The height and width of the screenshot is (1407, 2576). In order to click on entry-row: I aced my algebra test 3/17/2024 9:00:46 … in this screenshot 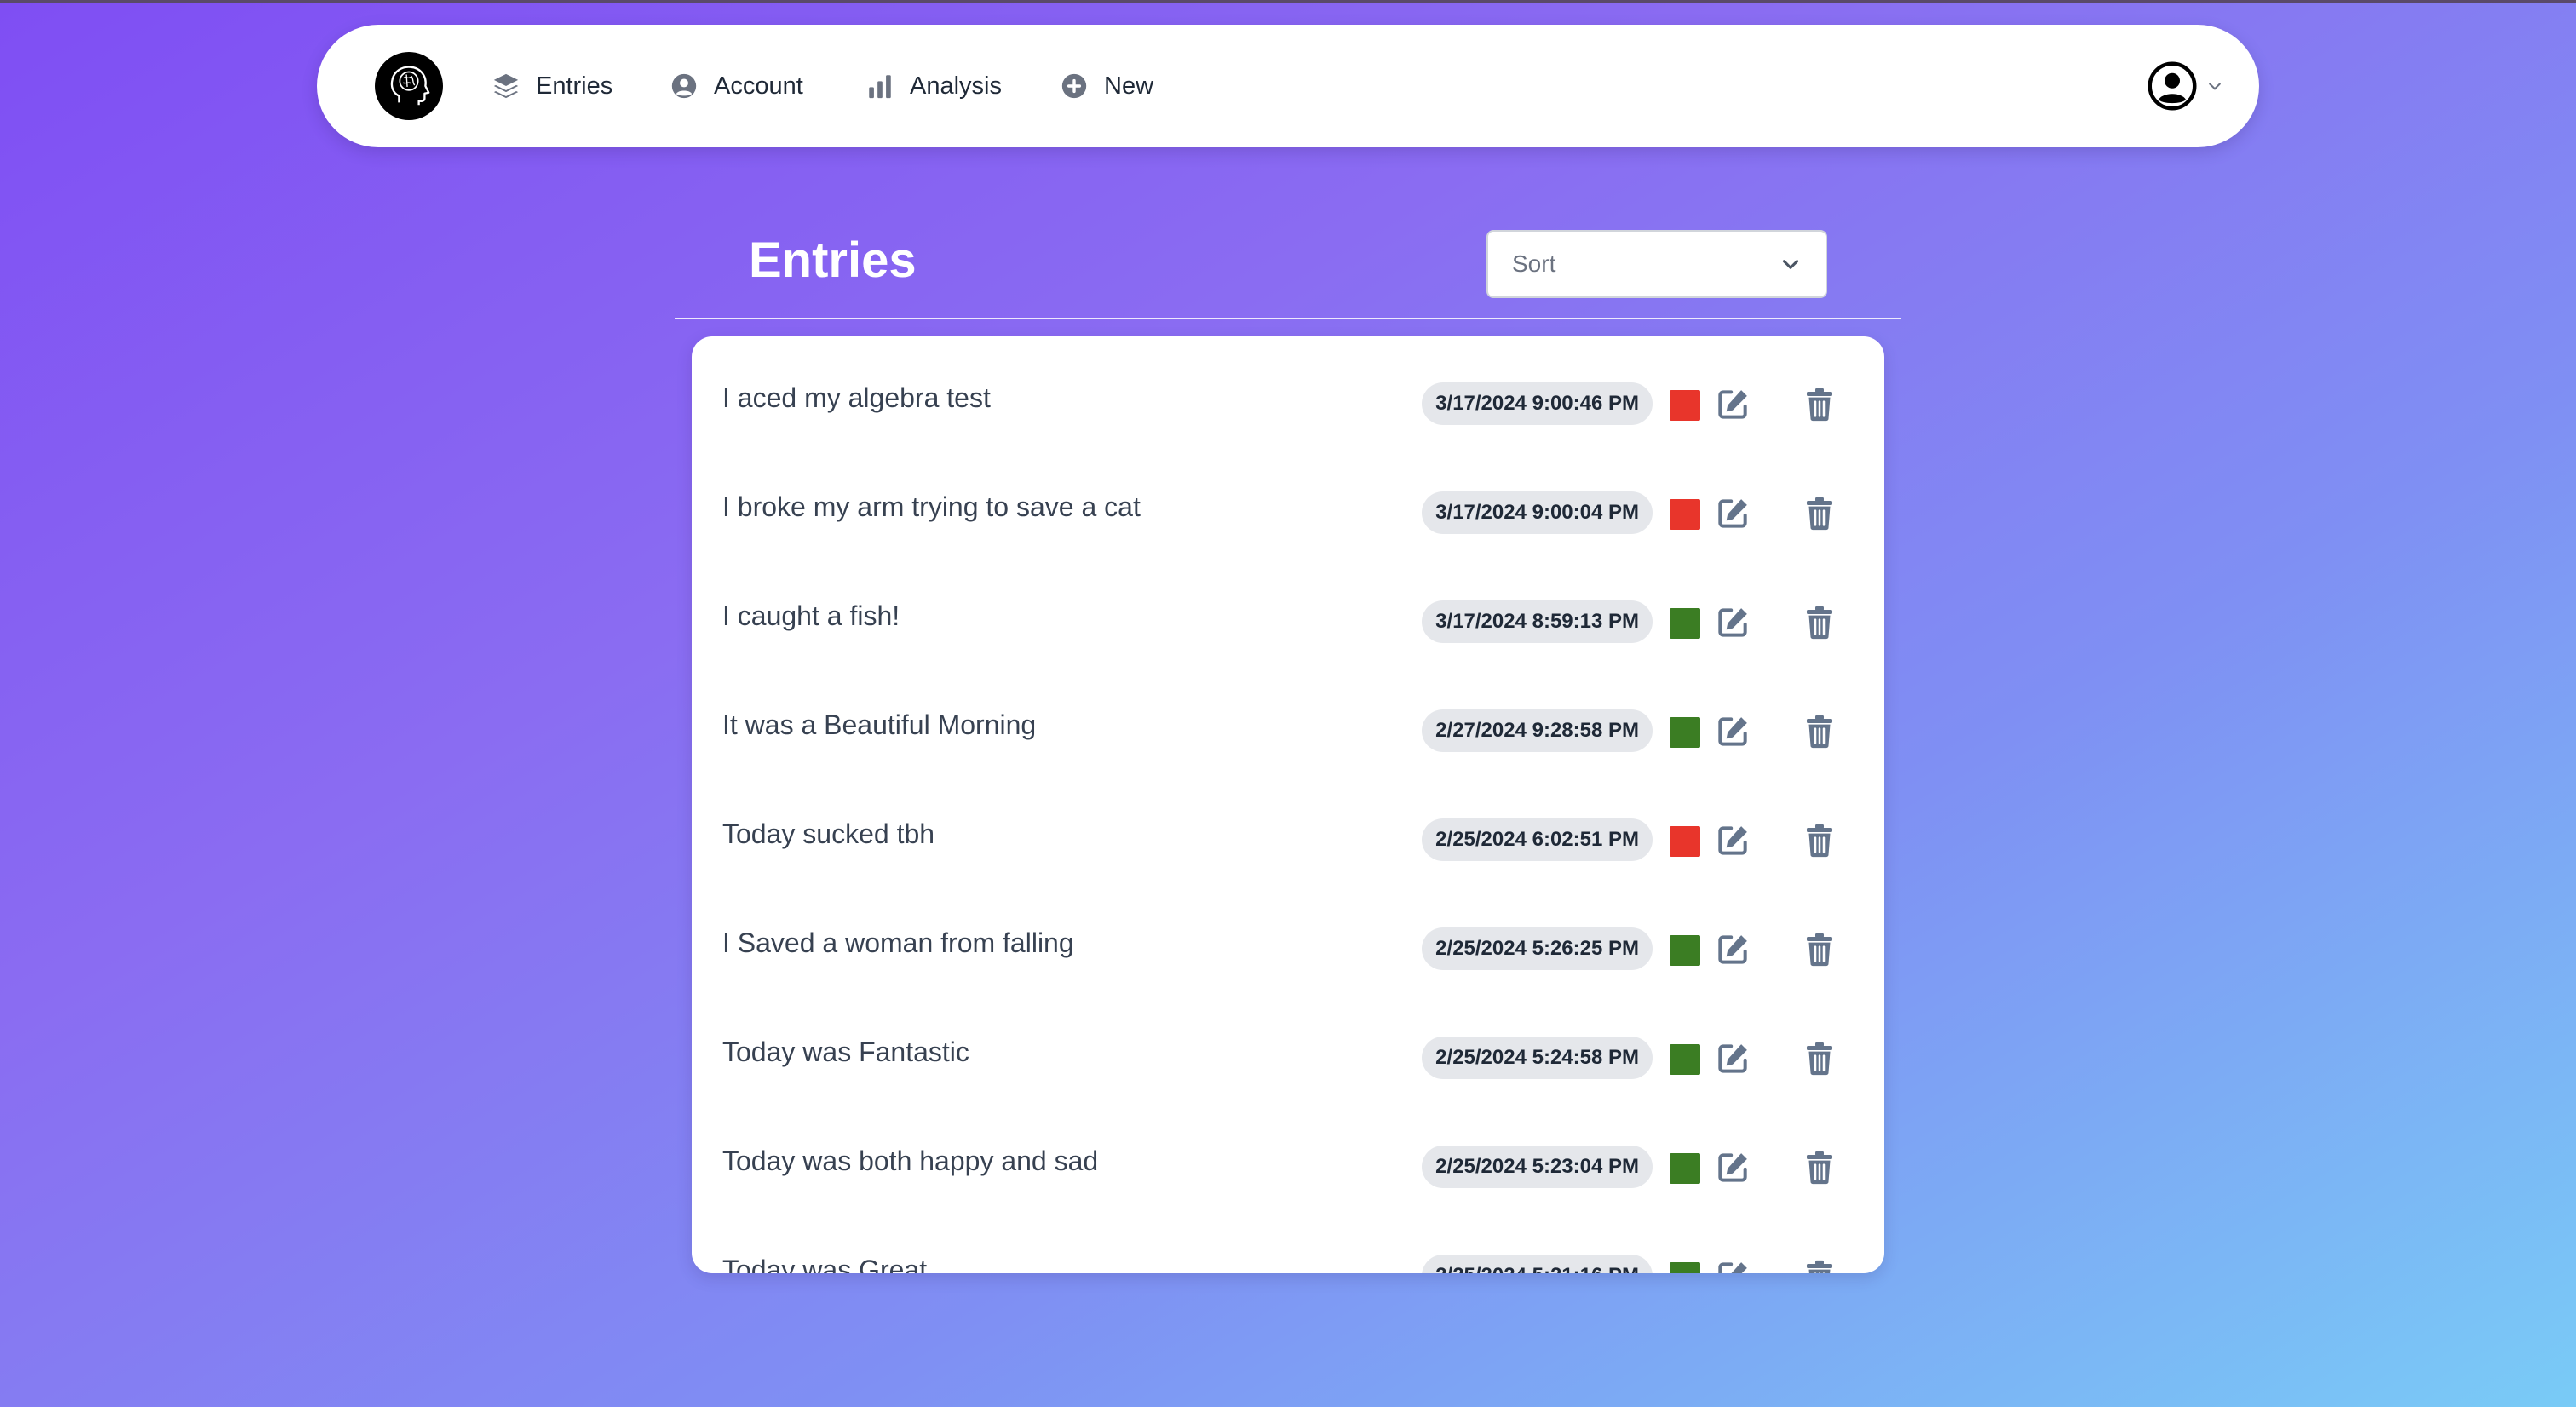, I will do `click(1288, 397)`.